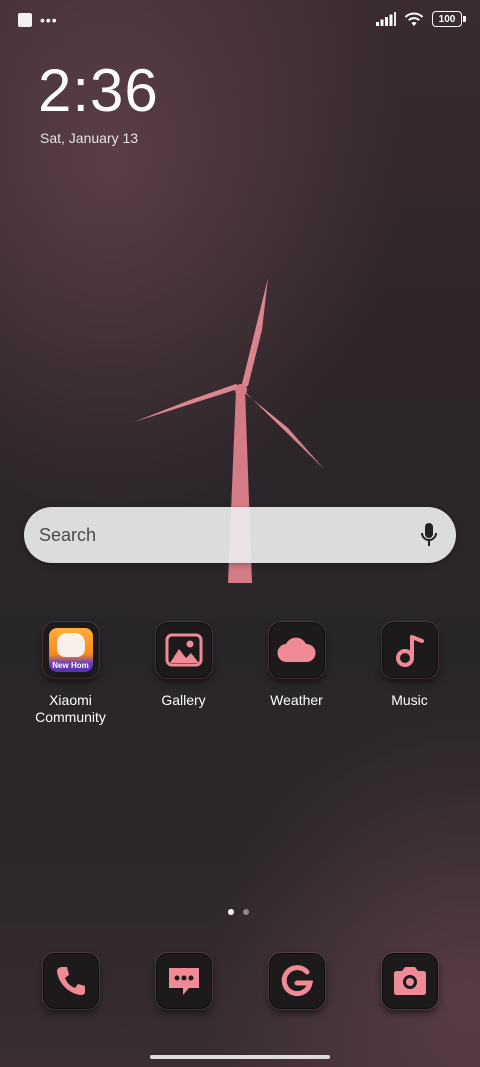 This screenshot has width=480, height=1067. I want to click on dock-google, so click(296, 981).